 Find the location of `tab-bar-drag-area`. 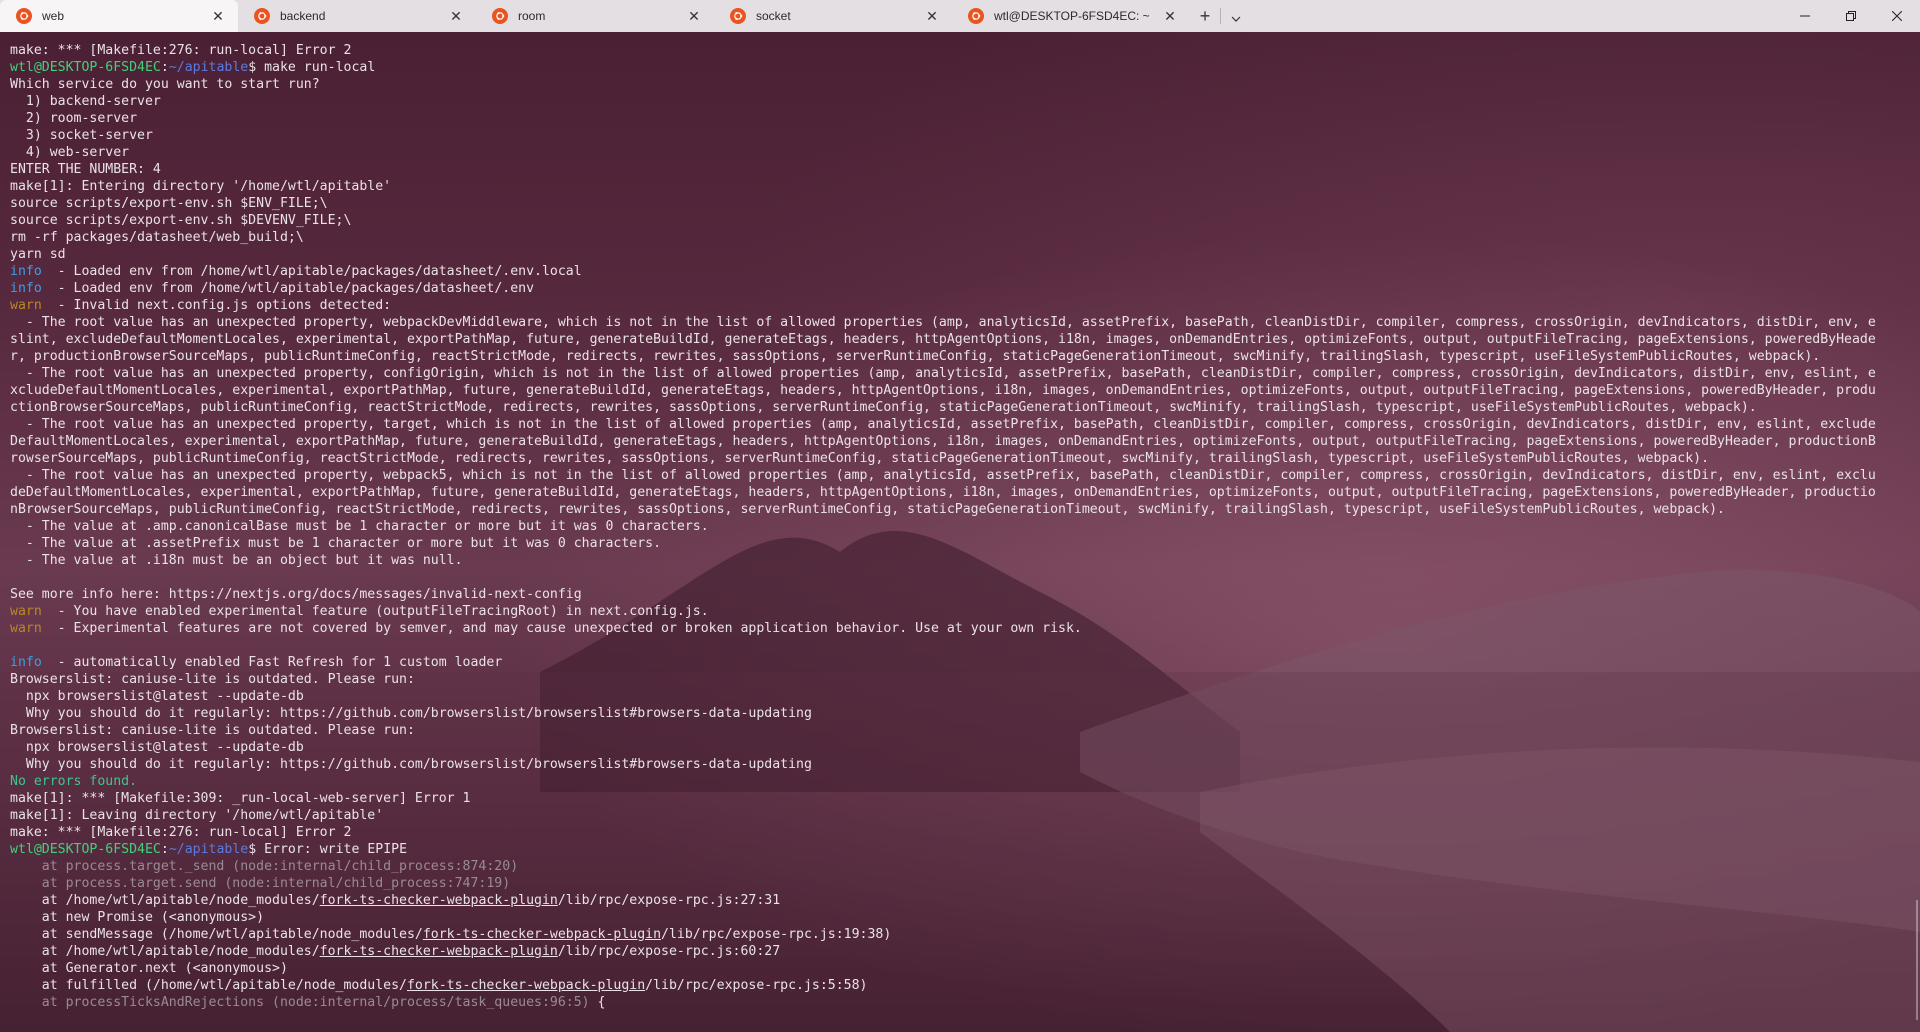

tab-bar-drag-area is located at coordinates (1516, 16).